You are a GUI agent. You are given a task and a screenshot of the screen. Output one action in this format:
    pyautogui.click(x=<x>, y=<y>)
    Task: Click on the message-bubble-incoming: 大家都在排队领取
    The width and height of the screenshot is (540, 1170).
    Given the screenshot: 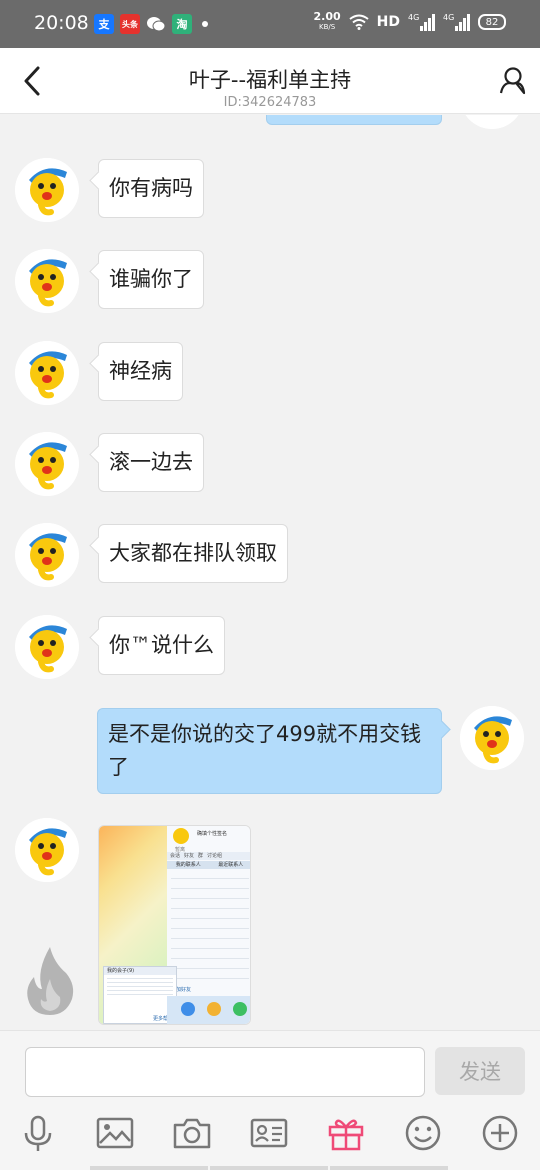 What is the action you would take?
    pyautogui.click(x=193, y=553)
    